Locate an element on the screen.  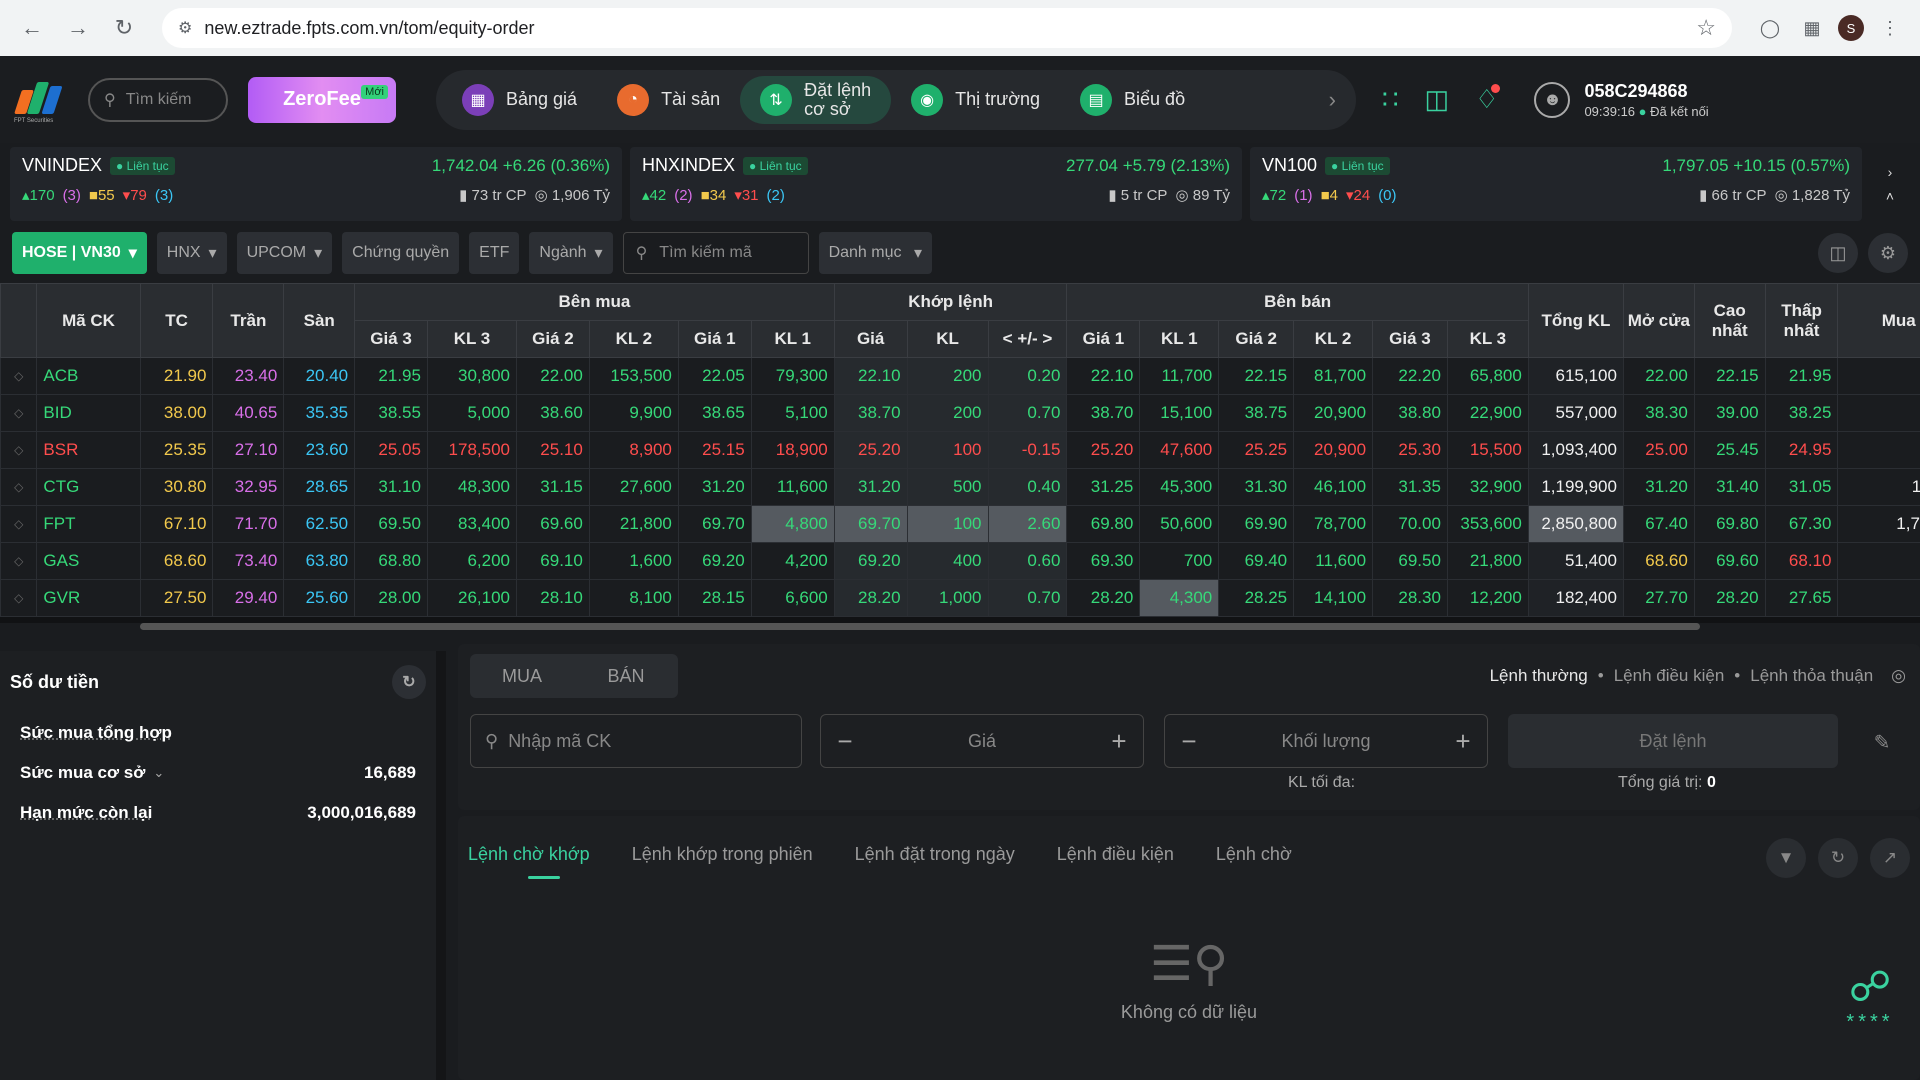
balance-label: Sức mua tổng hợp is located at coordinates (96, 733).